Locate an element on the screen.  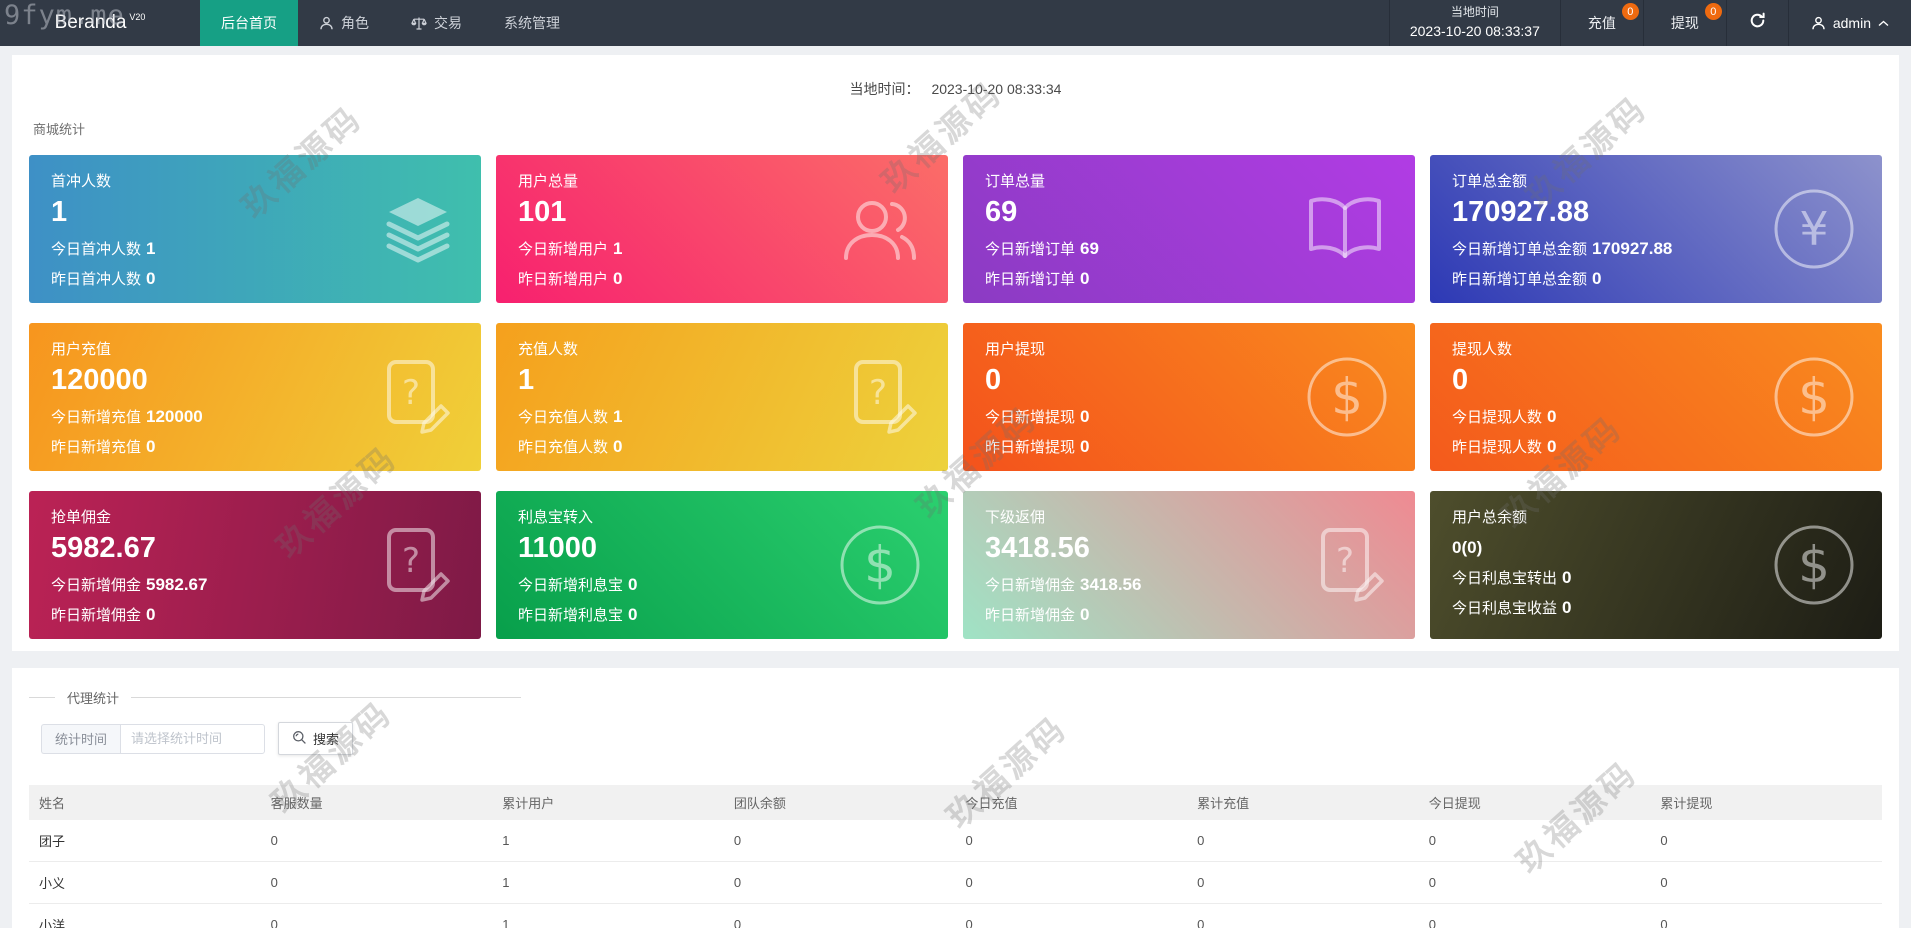
card-line-label: 今日新增提现 is located at coordinates (1030, 417).